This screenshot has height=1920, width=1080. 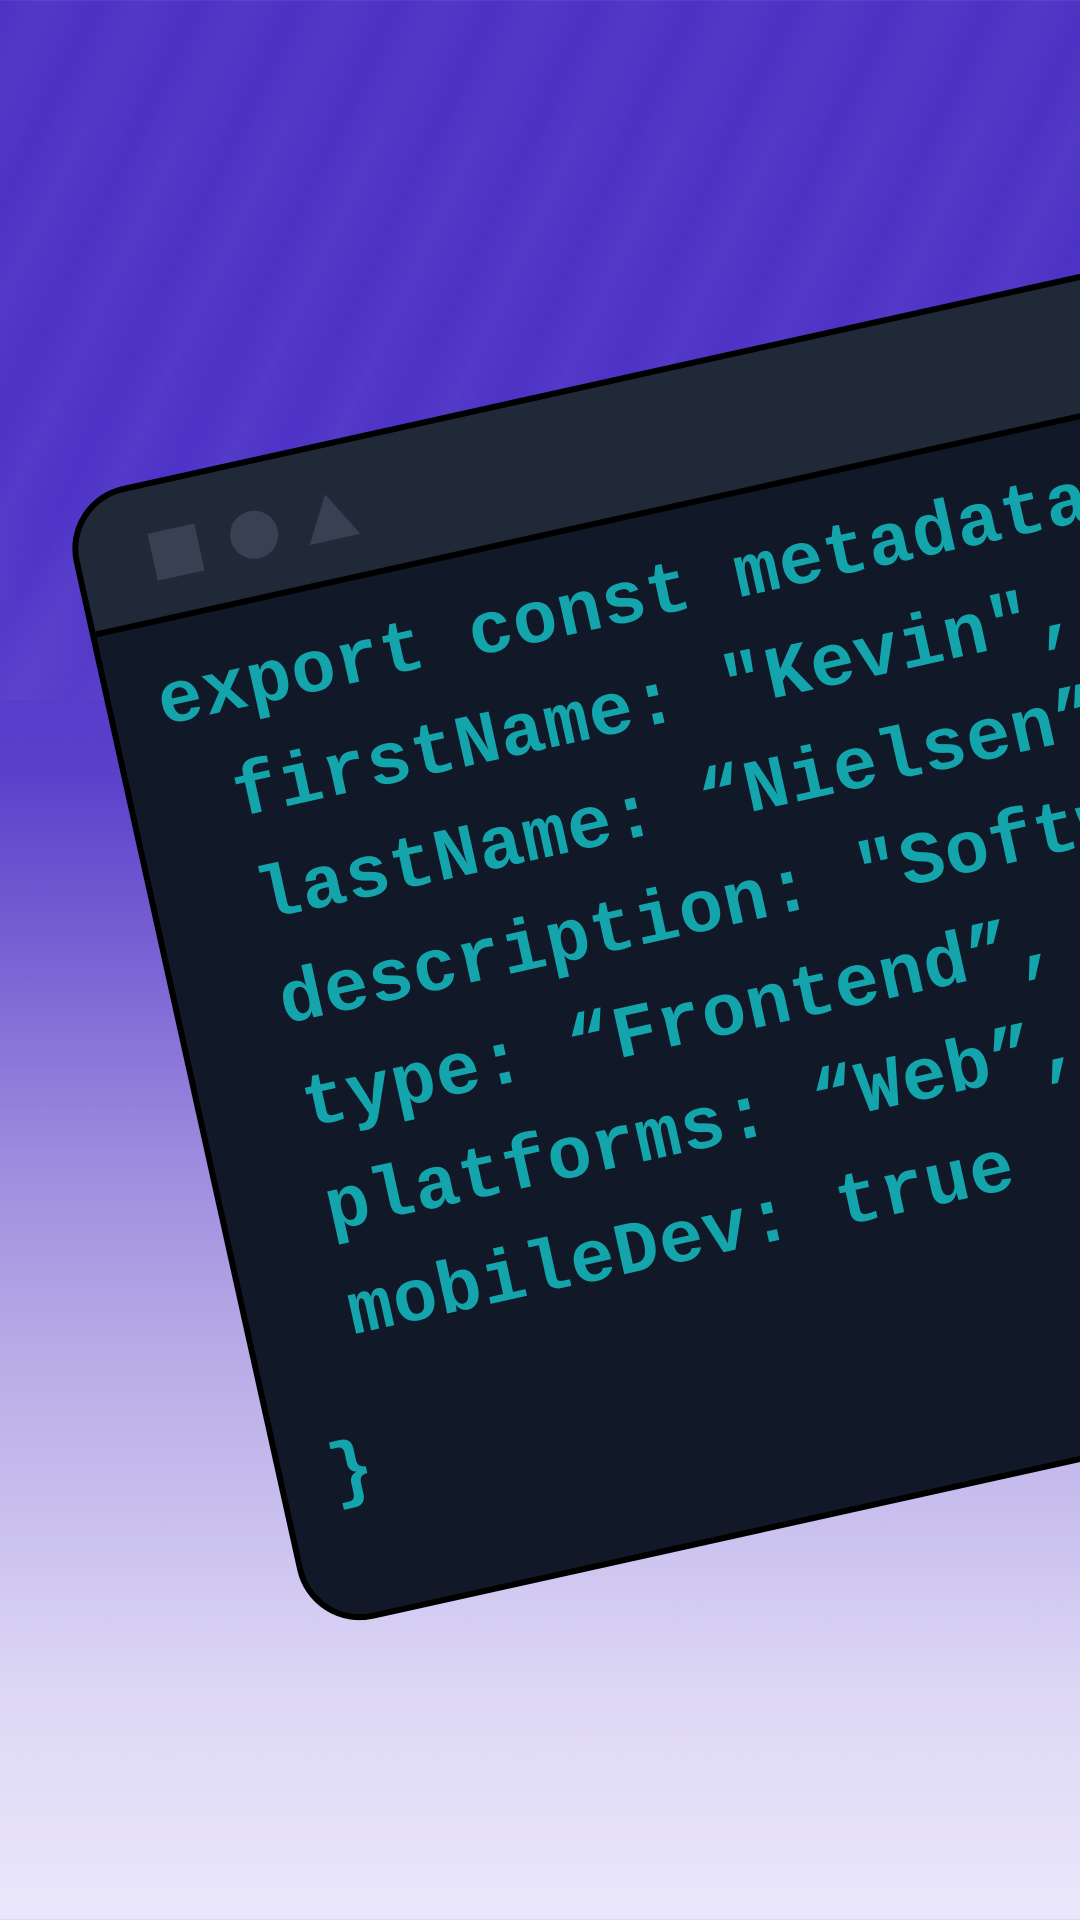 What do you see at coordinates (254, 535) in the screenshot?
I see `circle-icon` at bounding box center [254, 535].